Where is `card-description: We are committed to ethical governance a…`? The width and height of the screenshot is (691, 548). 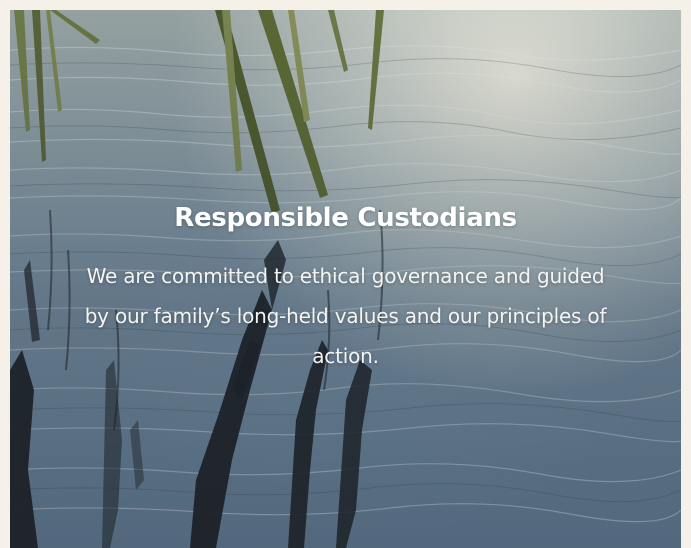
card-description: We are committed to ethical governance a… is located at coordinates (345, 316).